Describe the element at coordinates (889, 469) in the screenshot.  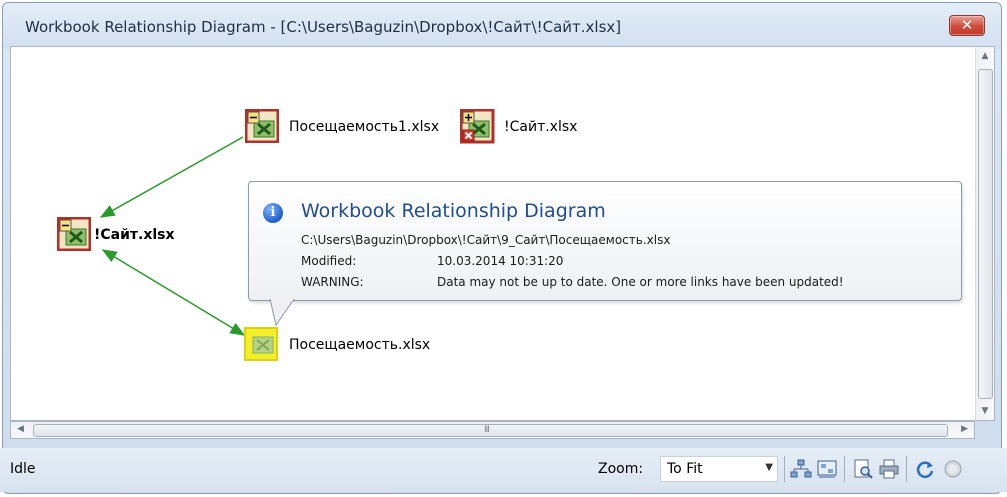
I see `print-icon` at that location.